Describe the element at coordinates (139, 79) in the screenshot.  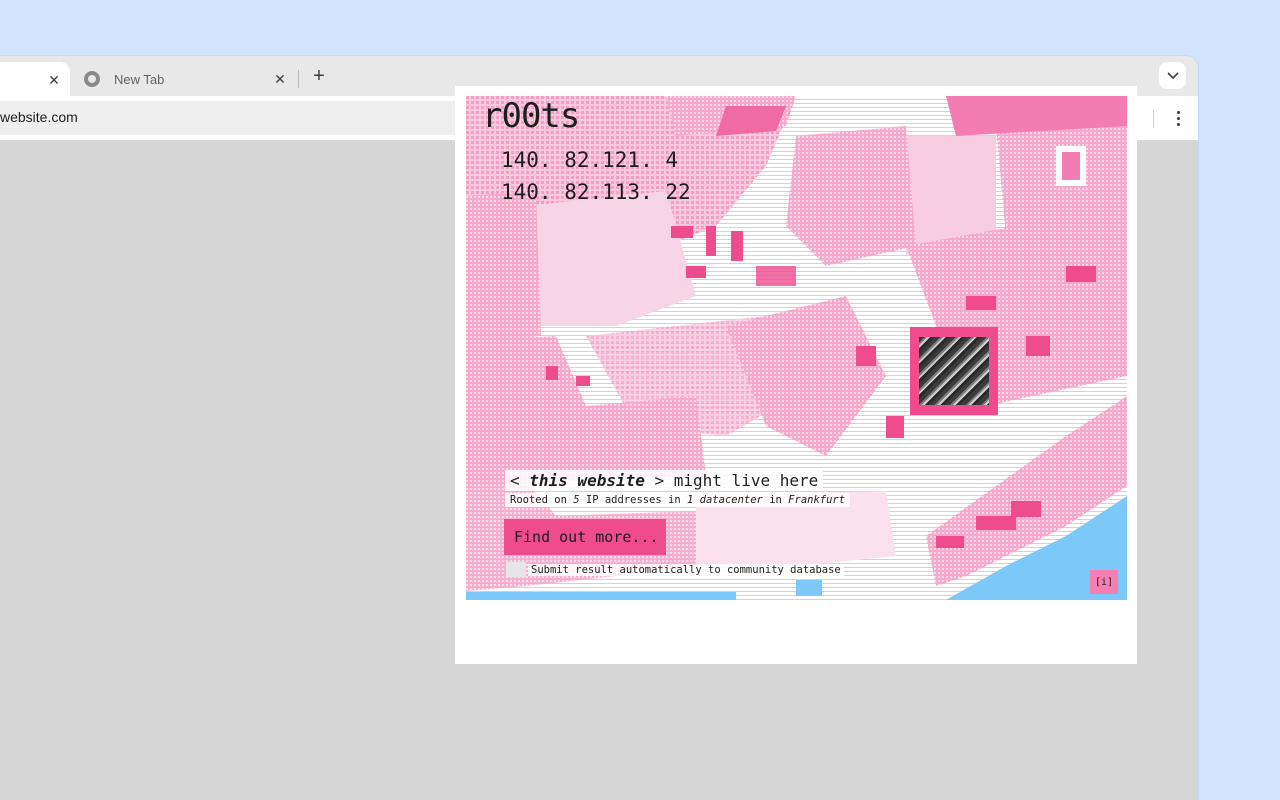
I see `tab-label: New Tab` at that location.